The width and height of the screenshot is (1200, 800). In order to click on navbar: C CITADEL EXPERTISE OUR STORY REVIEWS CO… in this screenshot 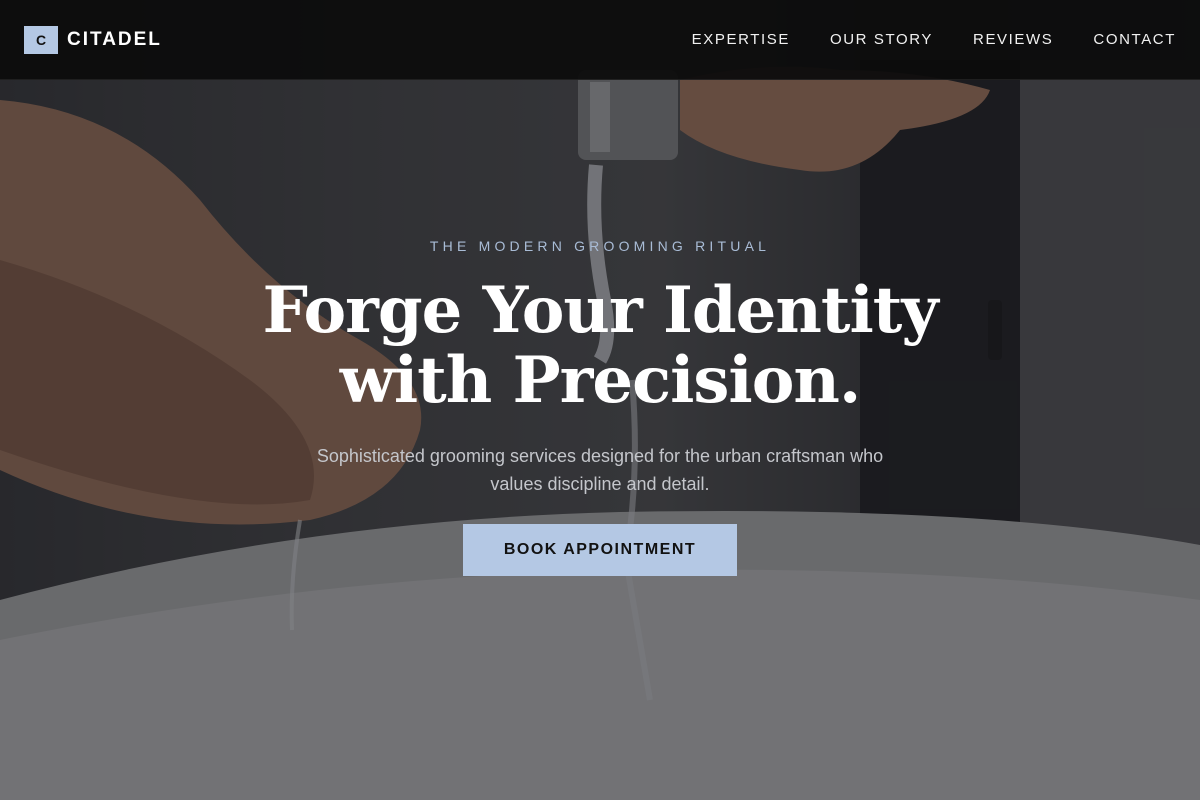, I will do `click(600, 40)`.